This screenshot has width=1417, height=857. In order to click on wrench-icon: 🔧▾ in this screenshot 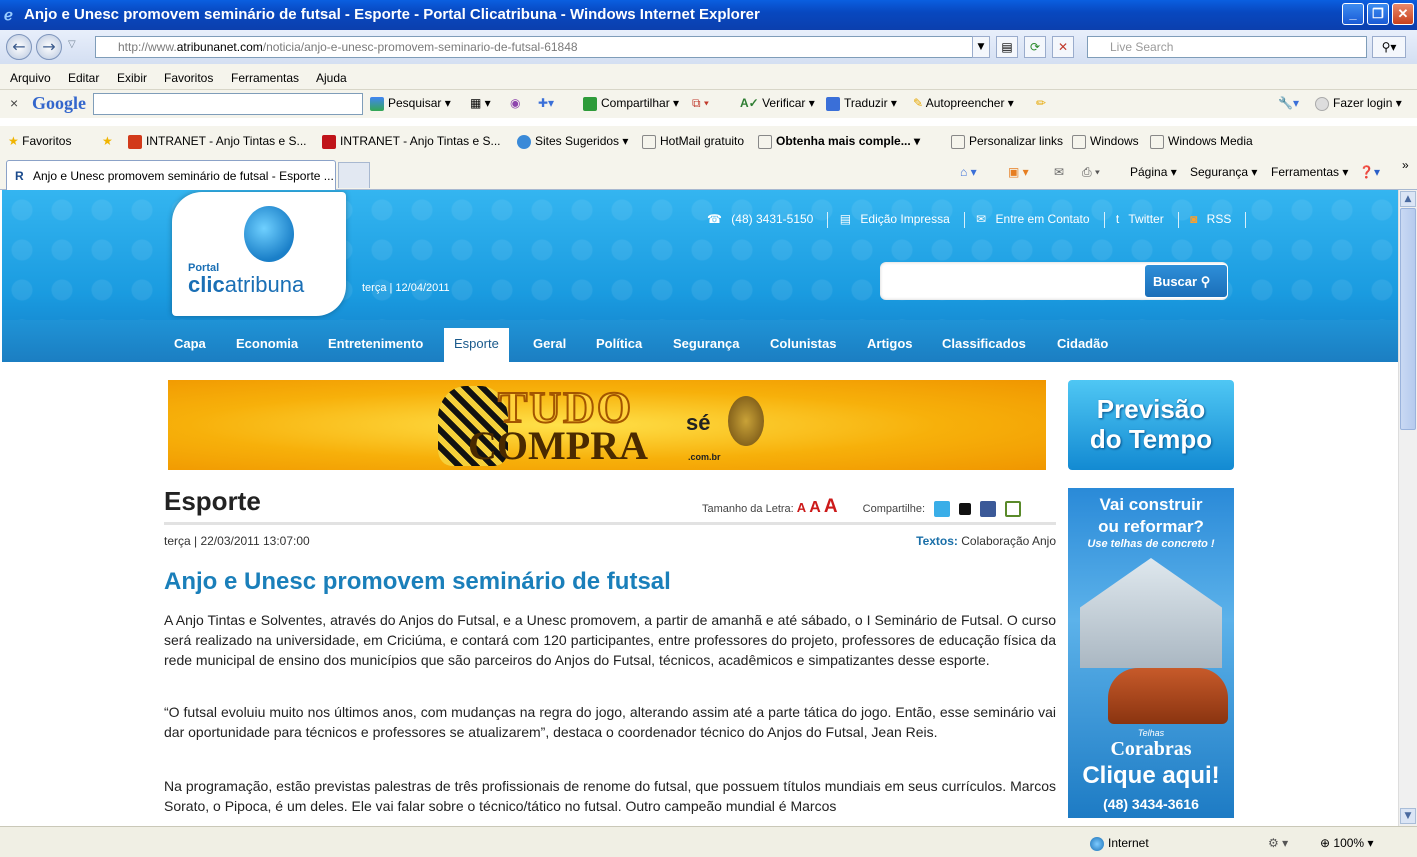, I will do `click(1288, 103)`.